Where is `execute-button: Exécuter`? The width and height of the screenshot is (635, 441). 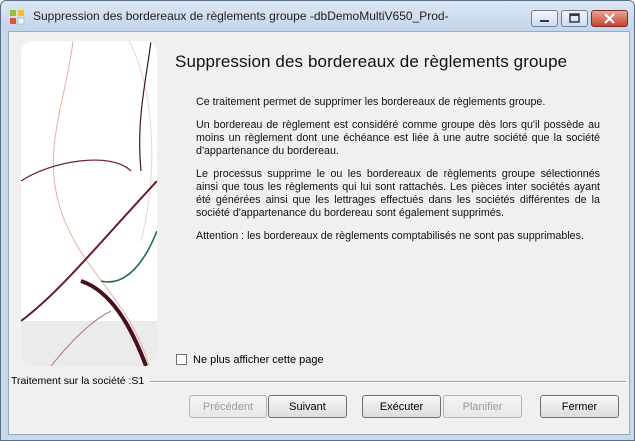 execute-button: Exécuter is located at coordinates (401, 406).